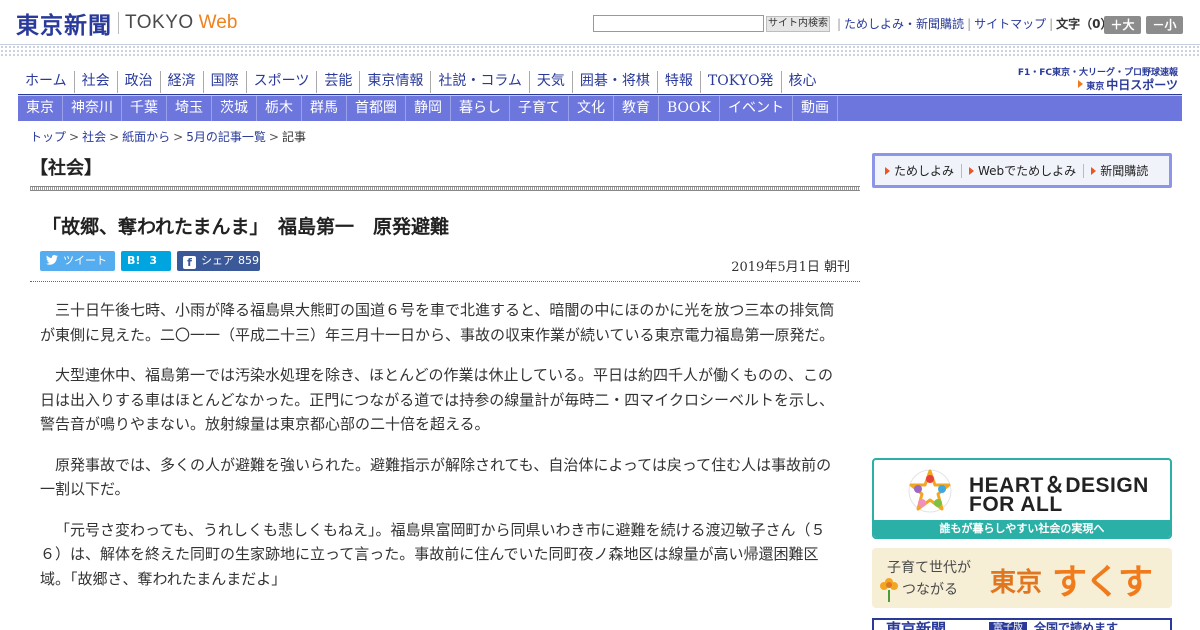 Image resolution: width=1200 pixels, height=630 pixels. Describe the element at coordinates (394, 82) in the screenshot. I see `nav-main-item: 東京情報` at that location.